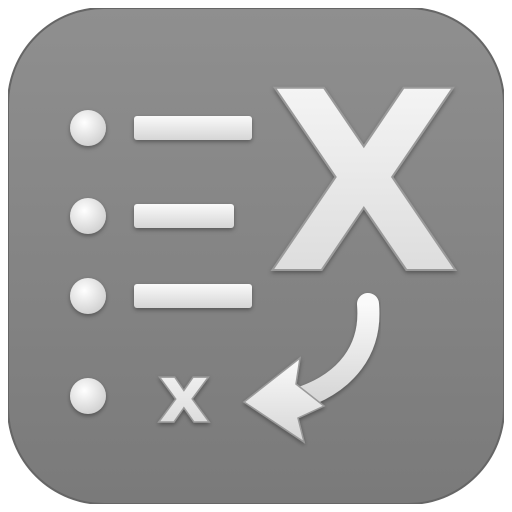 Image resolution: width=512 pixels, height=512 pixels. What do you see at coordinates (88, 296) in the screenshot?
I see `bullet-3-icon` at bounding box center [88, 296].